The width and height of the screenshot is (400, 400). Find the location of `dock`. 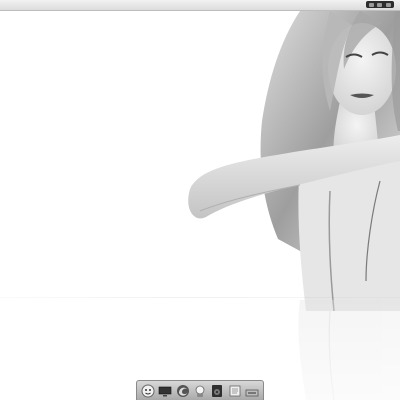

dock is located at coordinates (200, 390).